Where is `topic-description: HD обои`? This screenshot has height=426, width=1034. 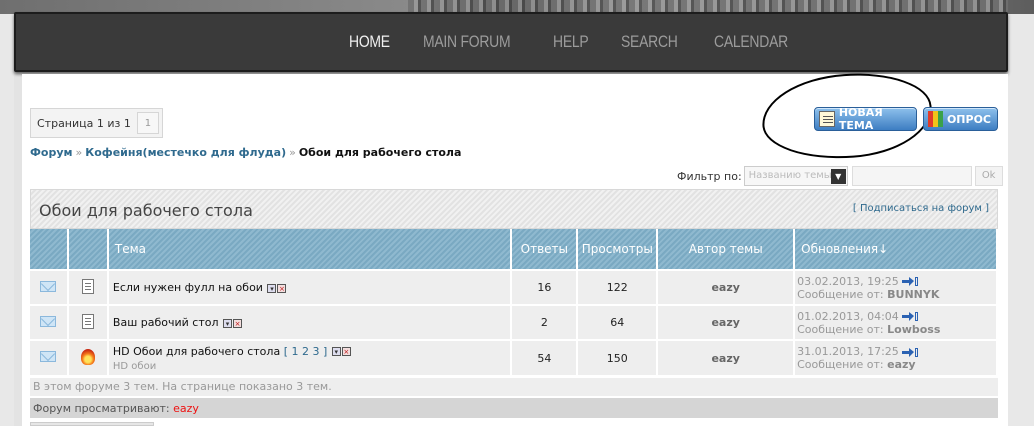 topic-description: HD обои is located at coordinates (134, 366).